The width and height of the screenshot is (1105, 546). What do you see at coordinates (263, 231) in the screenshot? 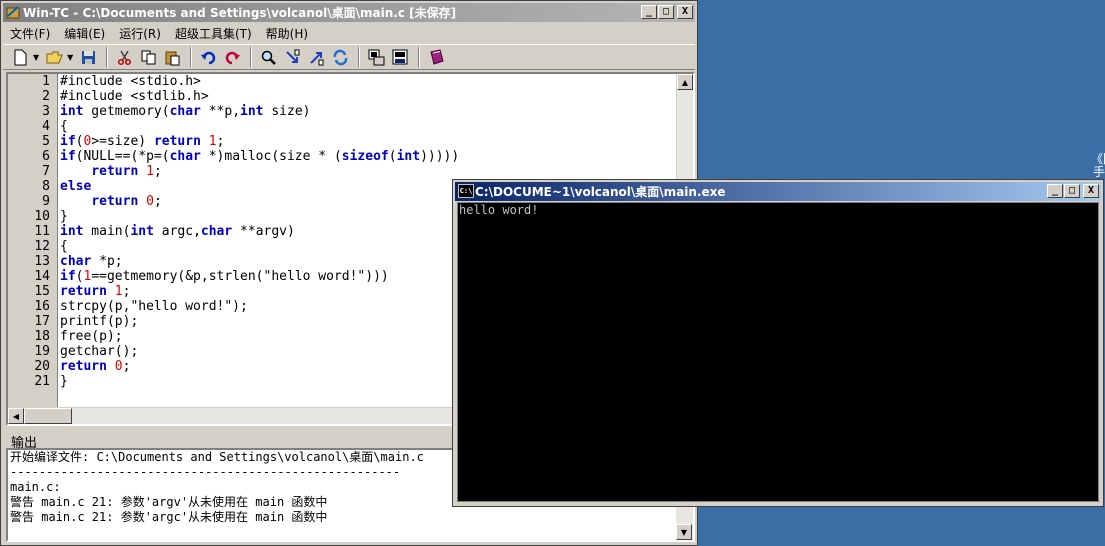
I see `code-token: **argv)` at bounding box center [263, 231].